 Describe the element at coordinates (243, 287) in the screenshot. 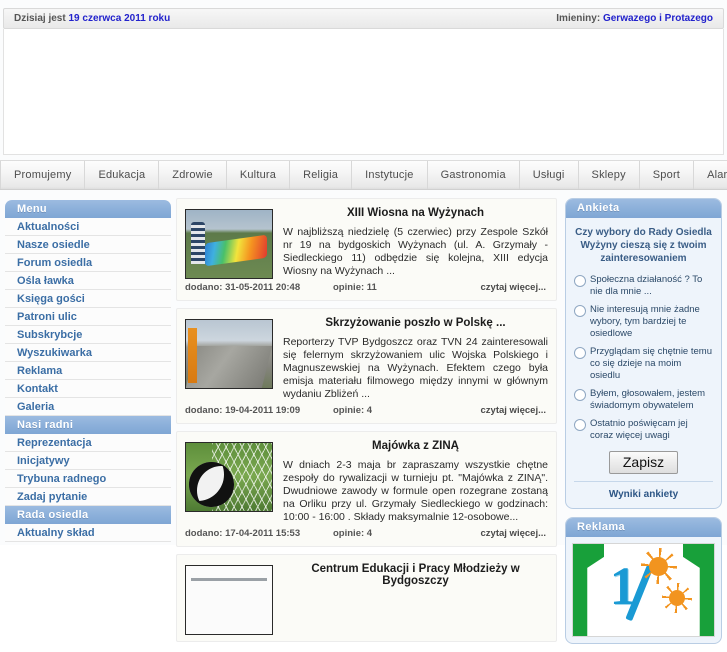

I see `article-added-date: dodano: 31-05-2011 20:48` at that location.